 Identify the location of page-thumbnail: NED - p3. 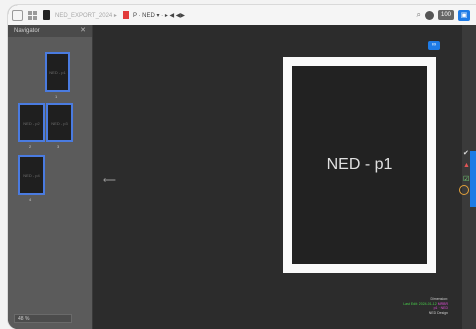
(59, 122).